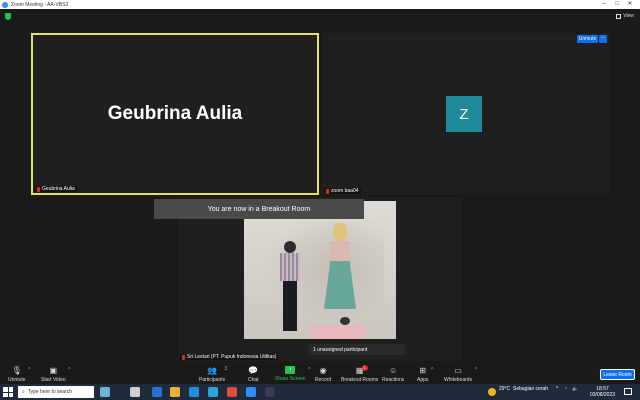 Image resolution: width=640 pixels, height=400 pixels. I want to click on smiley-icon: ☺, so click(393, 370).